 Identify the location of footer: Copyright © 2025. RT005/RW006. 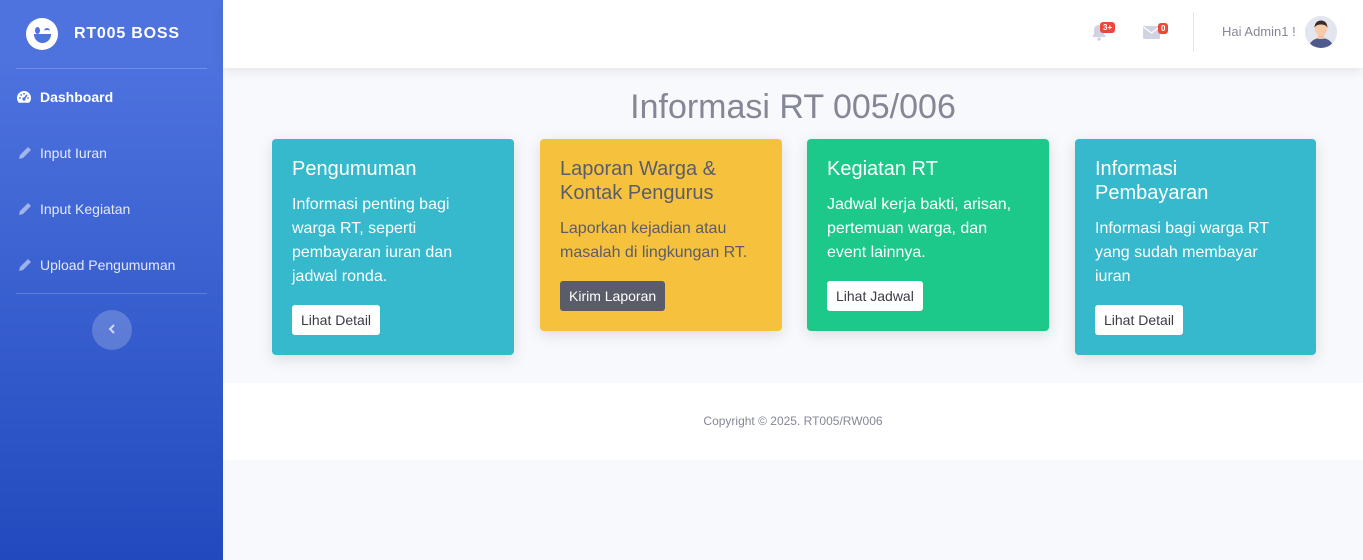
(793, 421).